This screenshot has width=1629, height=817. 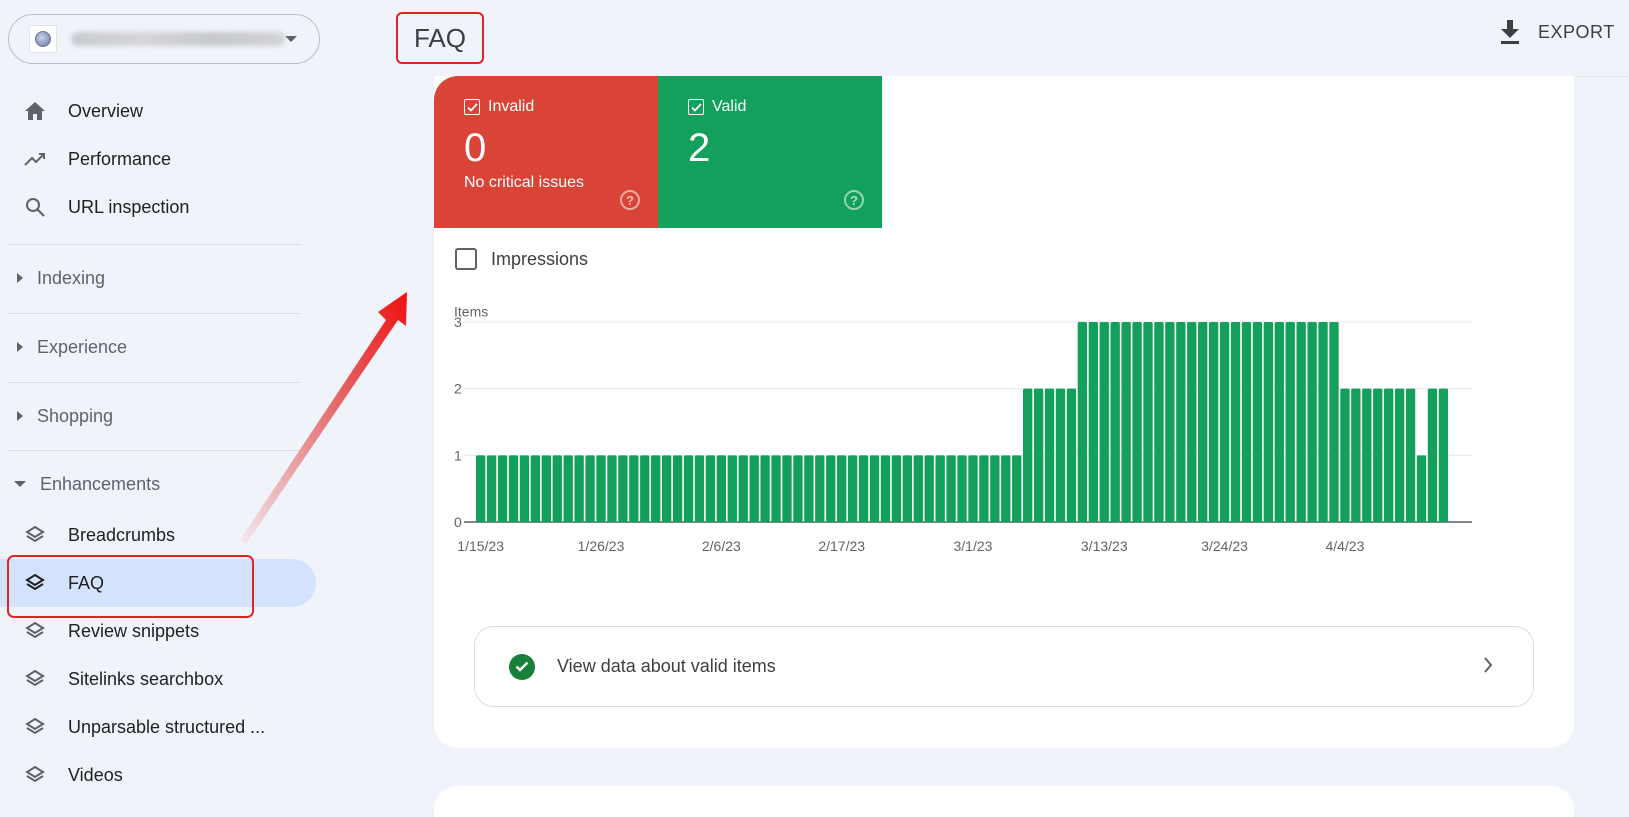 I want to click on export-button: EXPORT, so click(x=1557, y=32).